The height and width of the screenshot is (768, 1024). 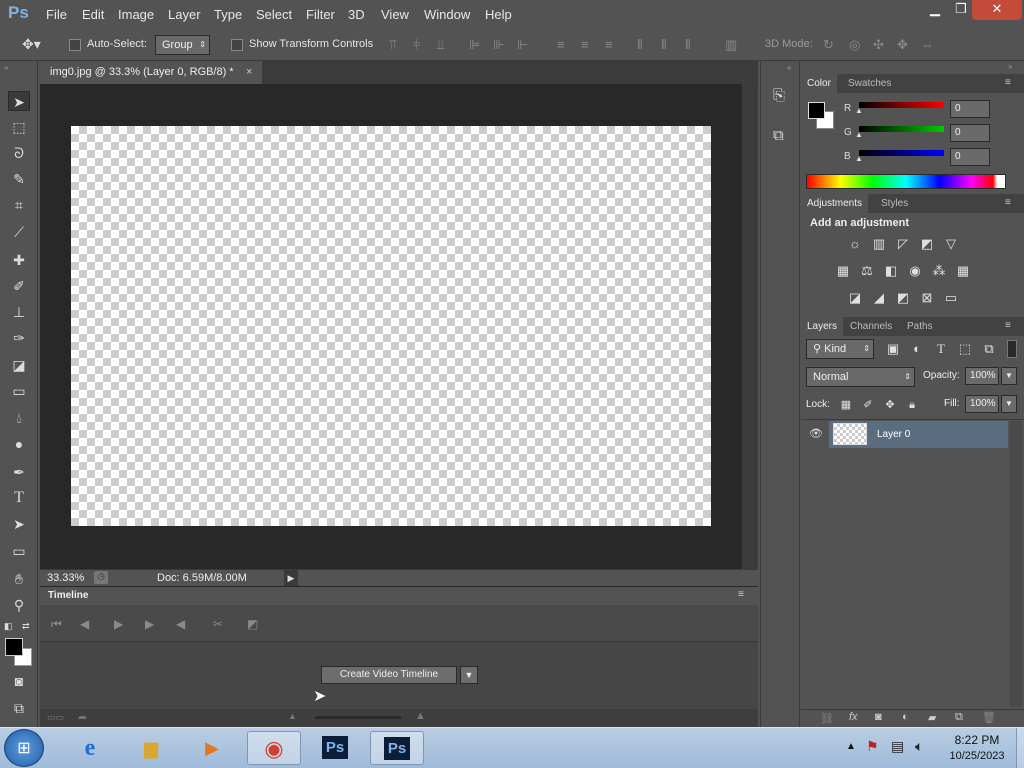 What do you see at coordinates (237, 45) in the screenshot?
I see `show-transform-checkbox` at bounding box center [237, 45].